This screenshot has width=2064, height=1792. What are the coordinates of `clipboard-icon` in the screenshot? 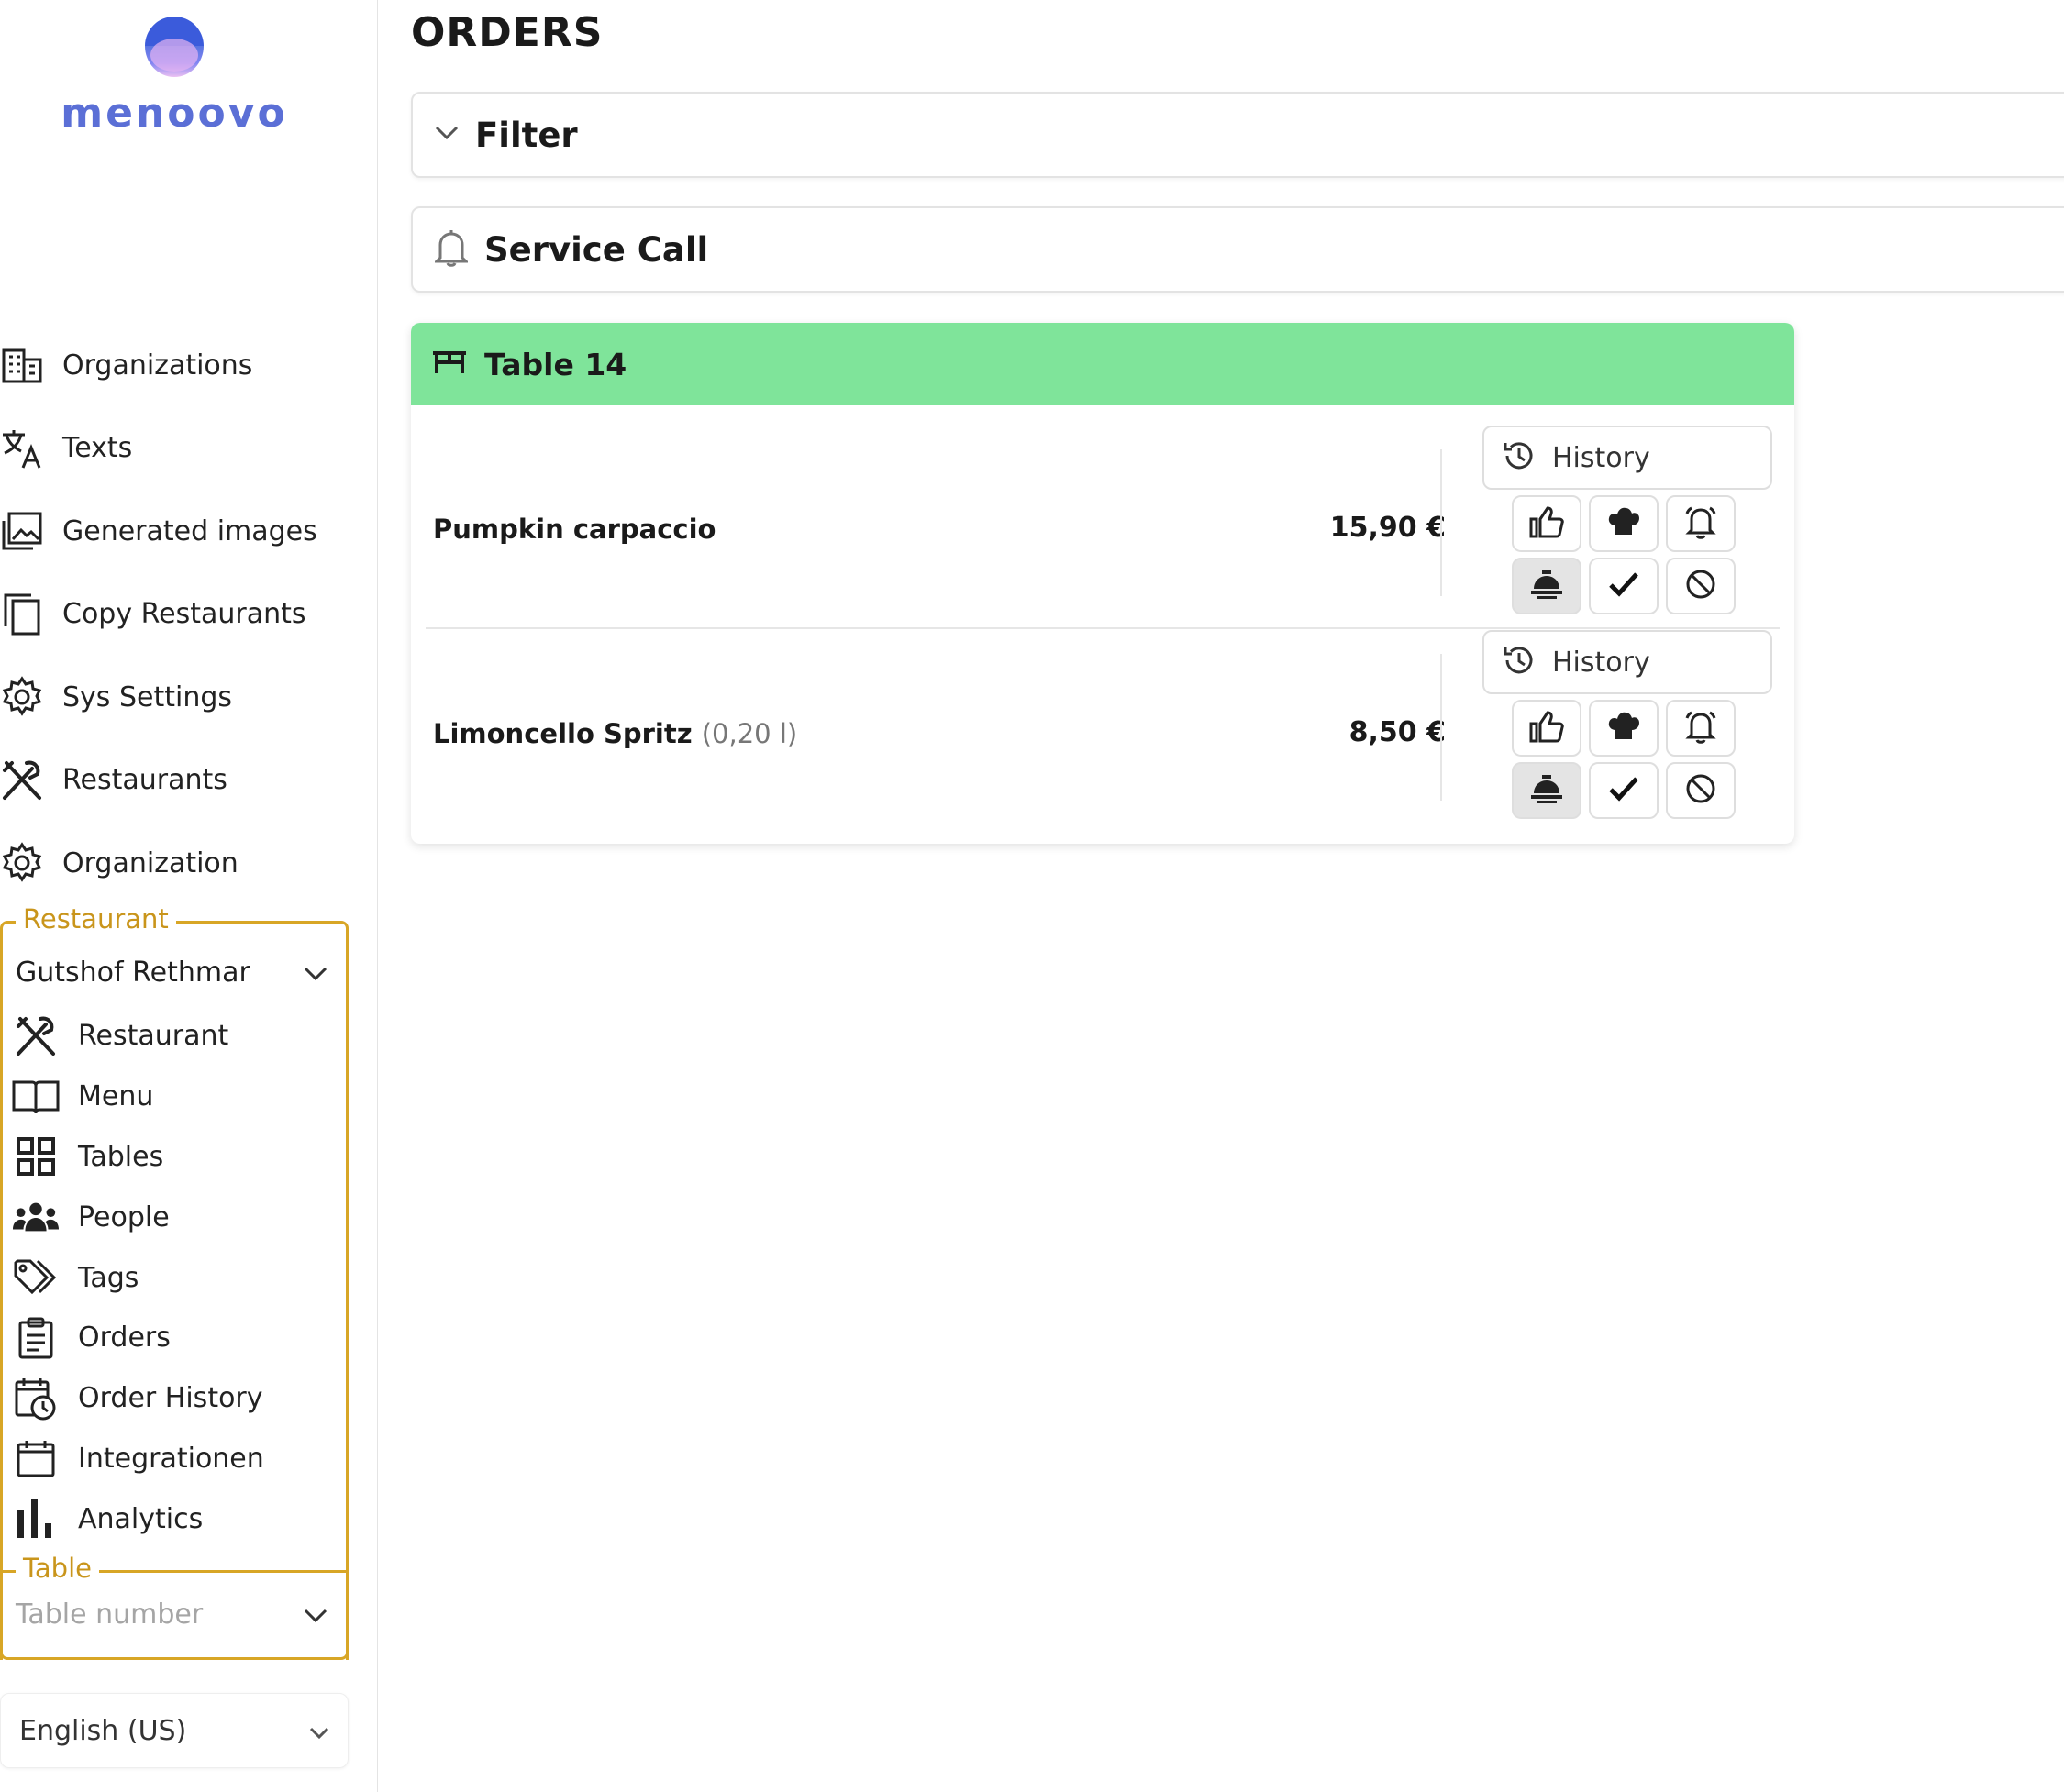 It's located at (36, 1338).